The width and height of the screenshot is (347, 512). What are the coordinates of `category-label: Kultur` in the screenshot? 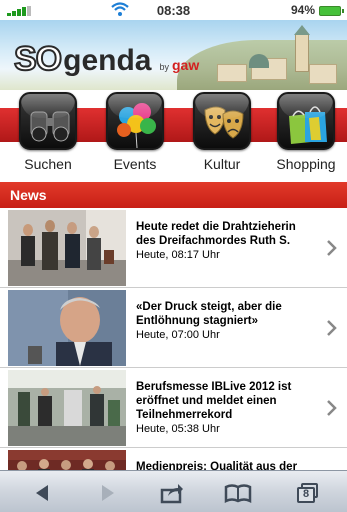 It's located at (222, 164).